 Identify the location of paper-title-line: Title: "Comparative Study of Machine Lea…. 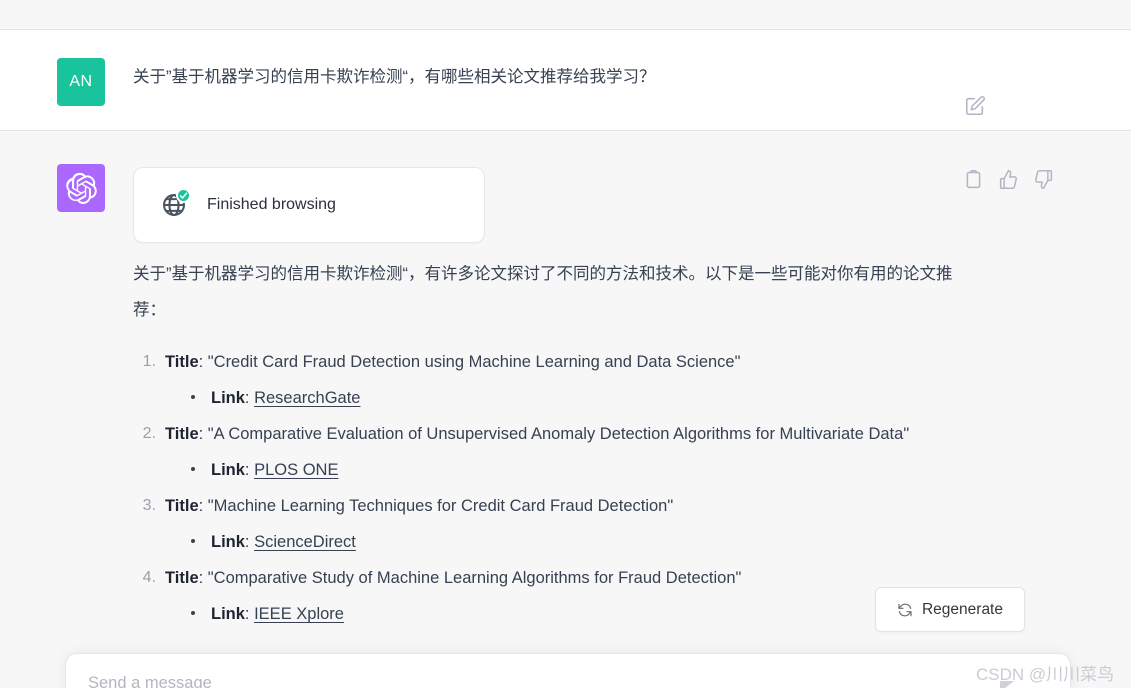
(569, 578).